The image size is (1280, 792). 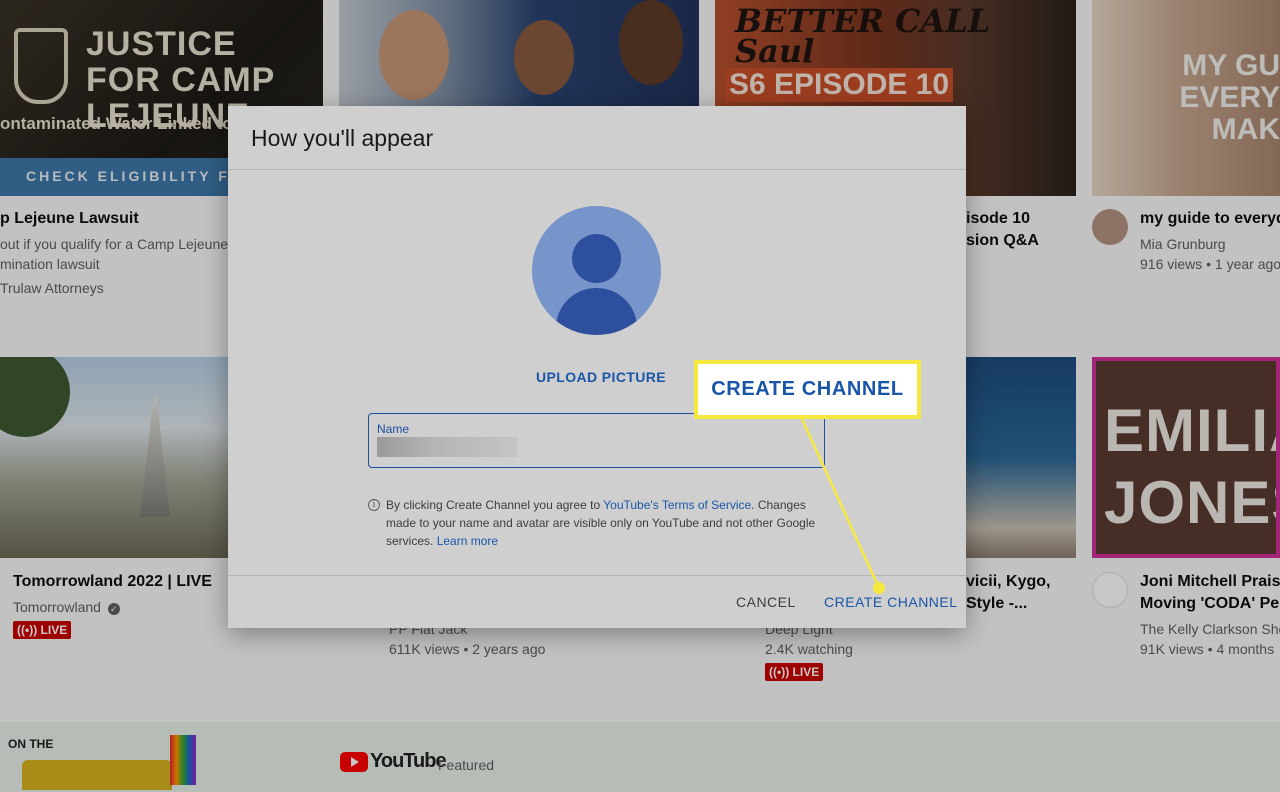 I want to click on cancel-button: CANCEL, so click(x=766, y=602).